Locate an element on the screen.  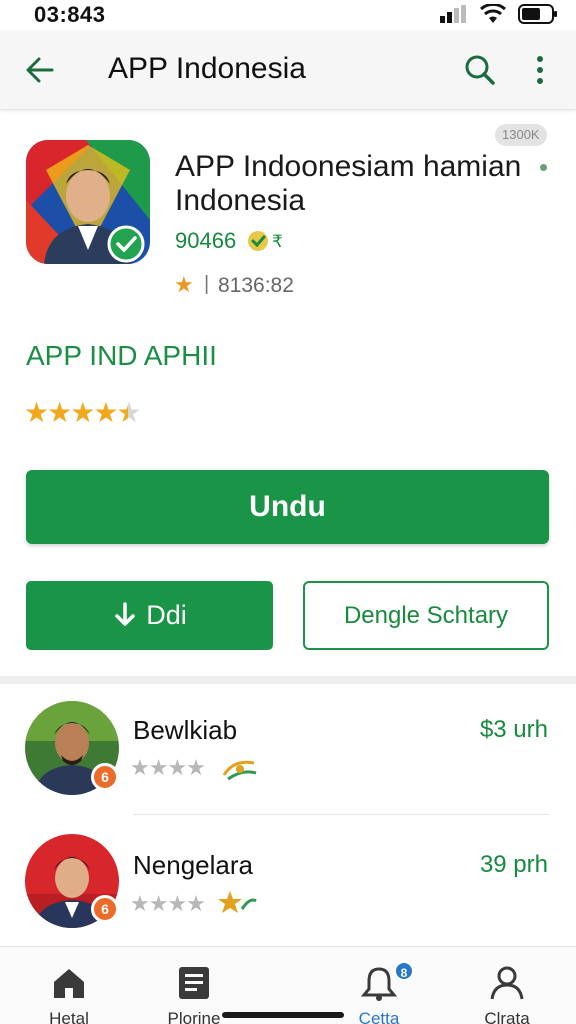
status-icons is located at coordinates (499, 14).